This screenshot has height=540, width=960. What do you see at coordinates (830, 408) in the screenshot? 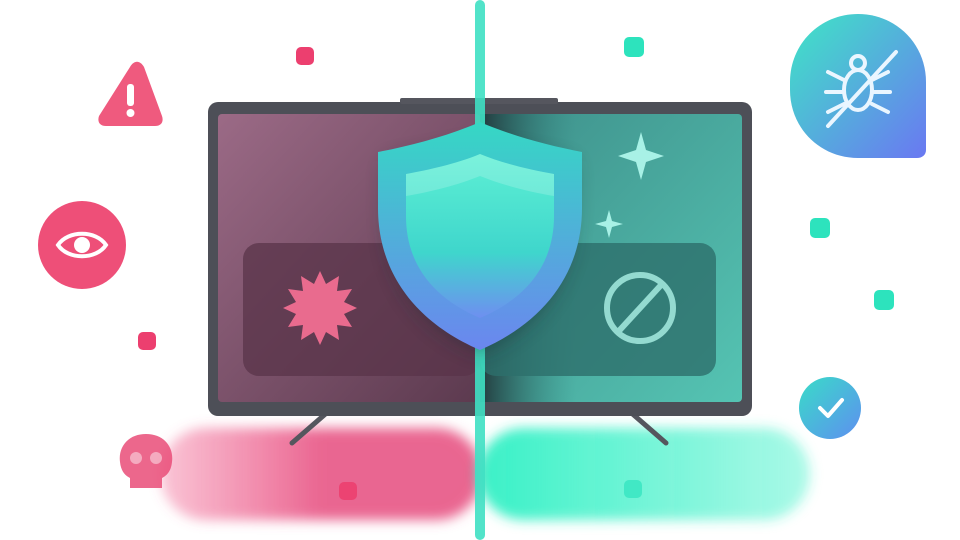
I see `check-icon` at bounding box center [830, 408].